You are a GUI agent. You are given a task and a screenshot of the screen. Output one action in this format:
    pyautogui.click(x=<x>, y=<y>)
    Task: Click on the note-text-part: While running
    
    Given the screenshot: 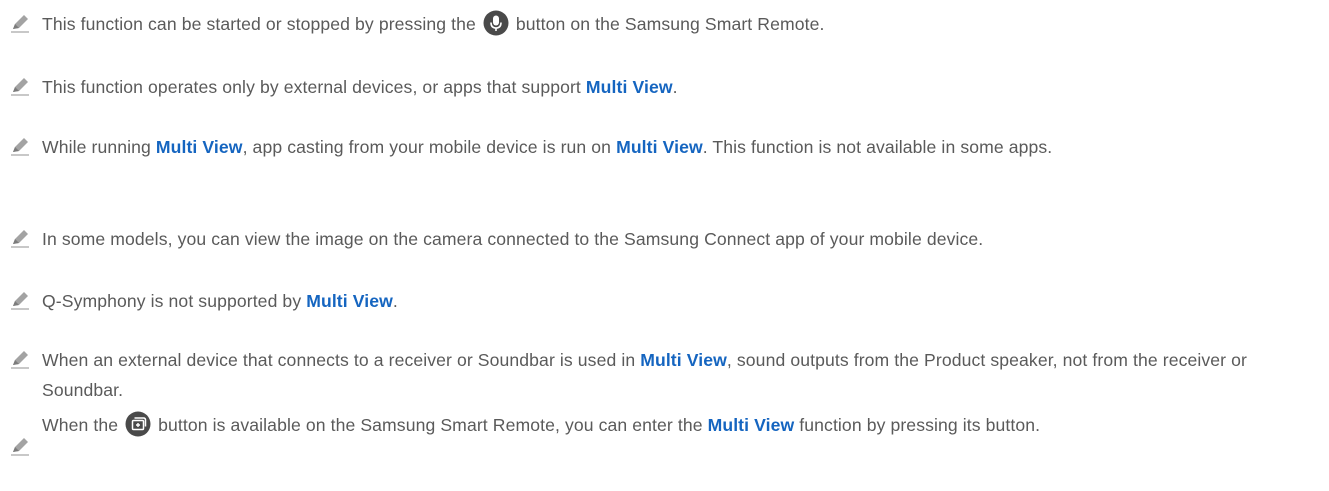 What is the action you would take?
    pyautogui.click(x=99, y=147)
    